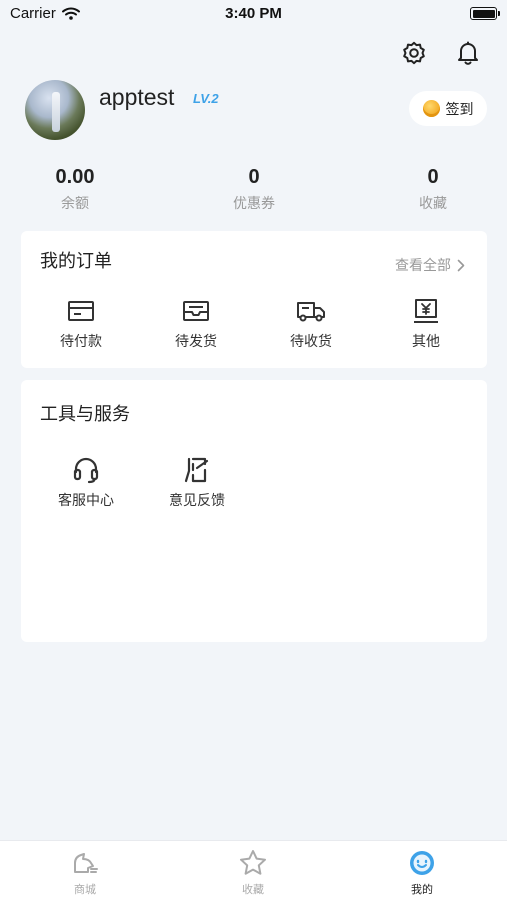 The image size is (507, 900). I want to click on shop-icon, so click(86, 863).